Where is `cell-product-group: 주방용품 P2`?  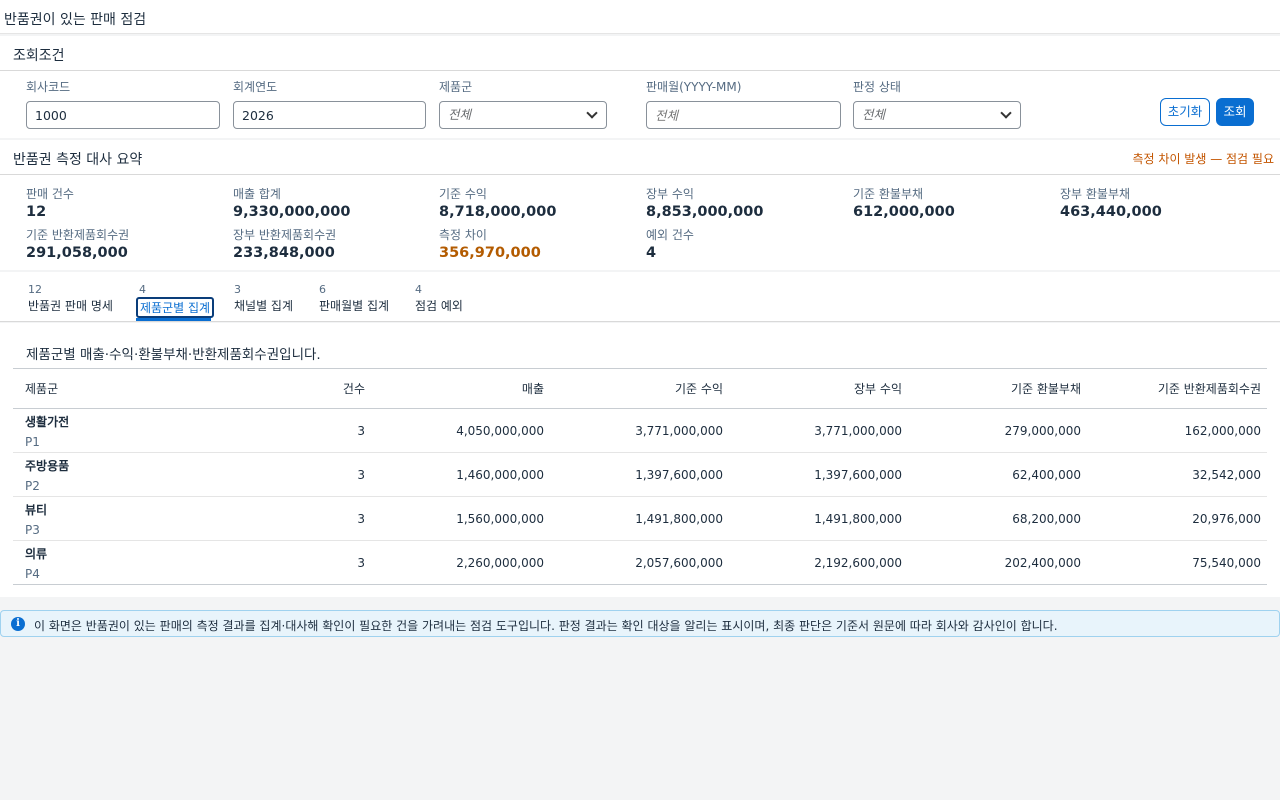 cell-product-group: 주방용품 P2 is located at coordinates (120, 474).